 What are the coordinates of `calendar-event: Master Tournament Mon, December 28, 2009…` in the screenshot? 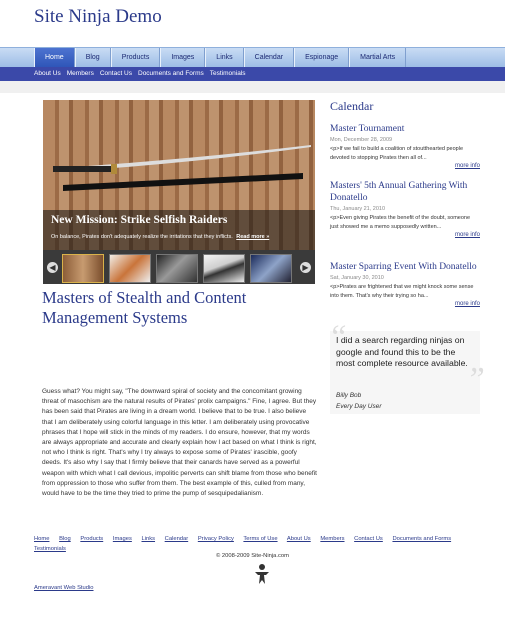 It's located at (405, 146).